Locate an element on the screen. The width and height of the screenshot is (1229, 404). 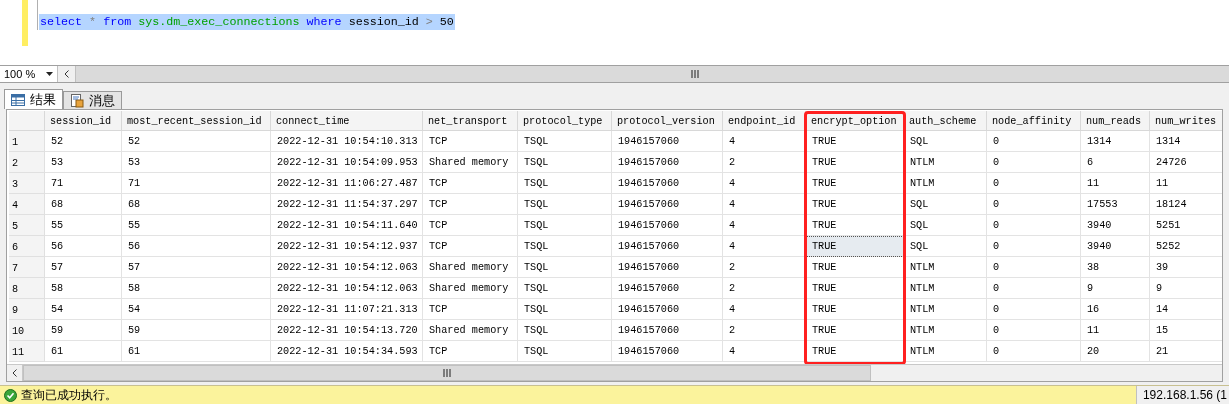
column-header: num_writes is located at coordinates (1186, 121).